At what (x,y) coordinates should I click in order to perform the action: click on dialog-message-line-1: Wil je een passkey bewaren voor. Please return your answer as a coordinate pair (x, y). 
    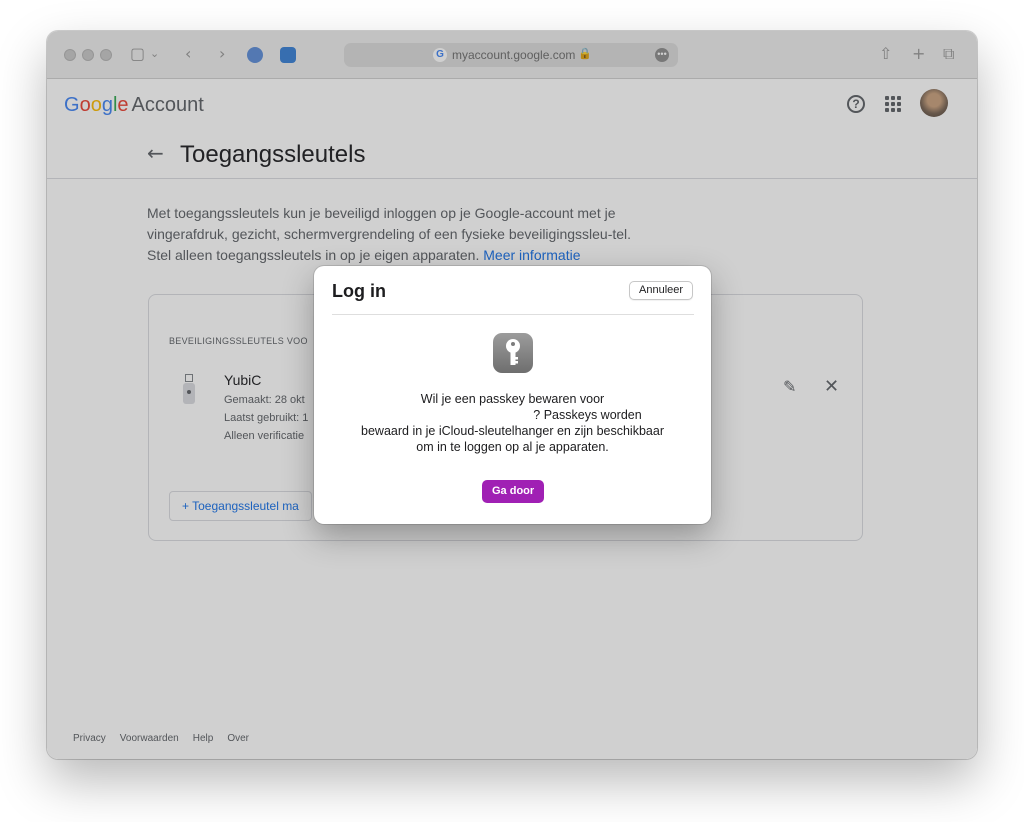
    Looking at the image, I should click on (512, 399).